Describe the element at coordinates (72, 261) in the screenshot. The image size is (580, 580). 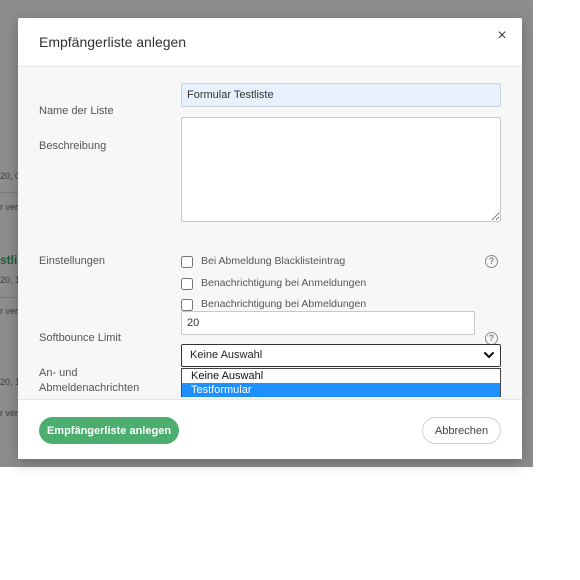
I see `settings-label: Einstellungen` at that location.